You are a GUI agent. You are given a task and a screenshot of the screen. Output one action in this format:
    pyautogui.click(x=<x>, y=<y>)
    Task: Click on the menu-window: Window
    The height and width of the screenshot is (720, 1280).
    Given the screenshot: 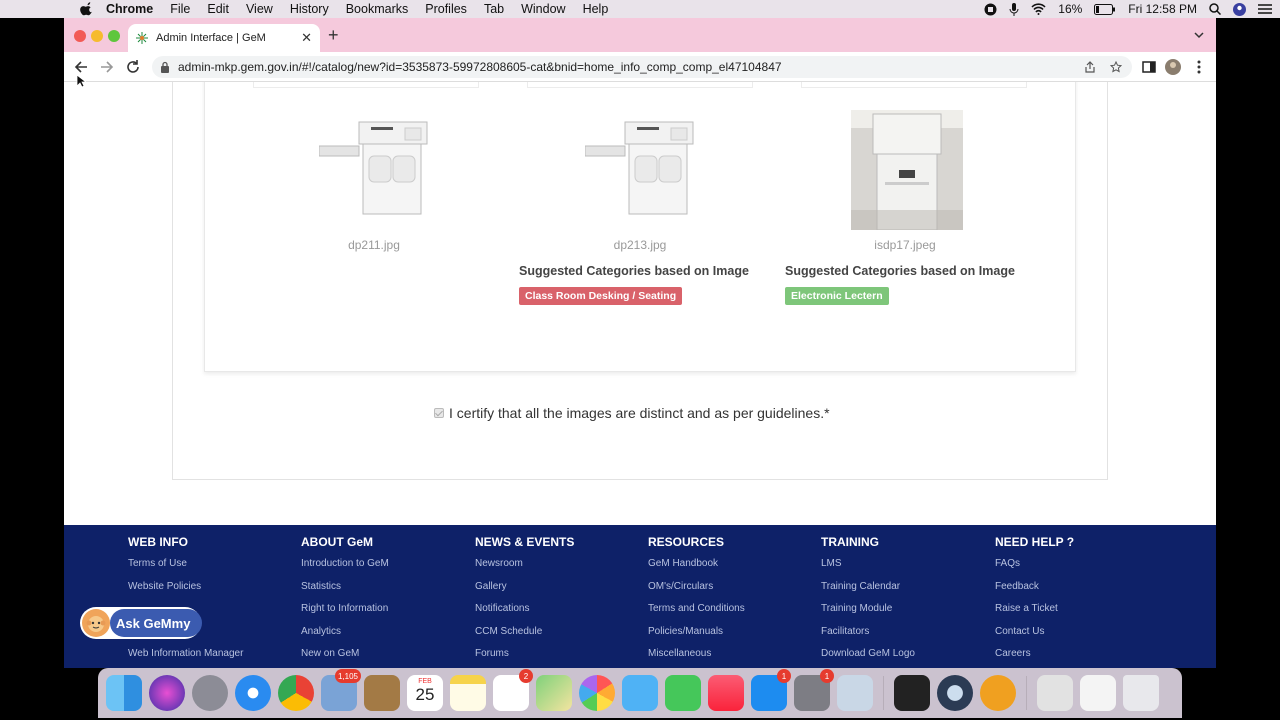 What is the action you would take?
    pyautogui.click(x=543, y=9)
    